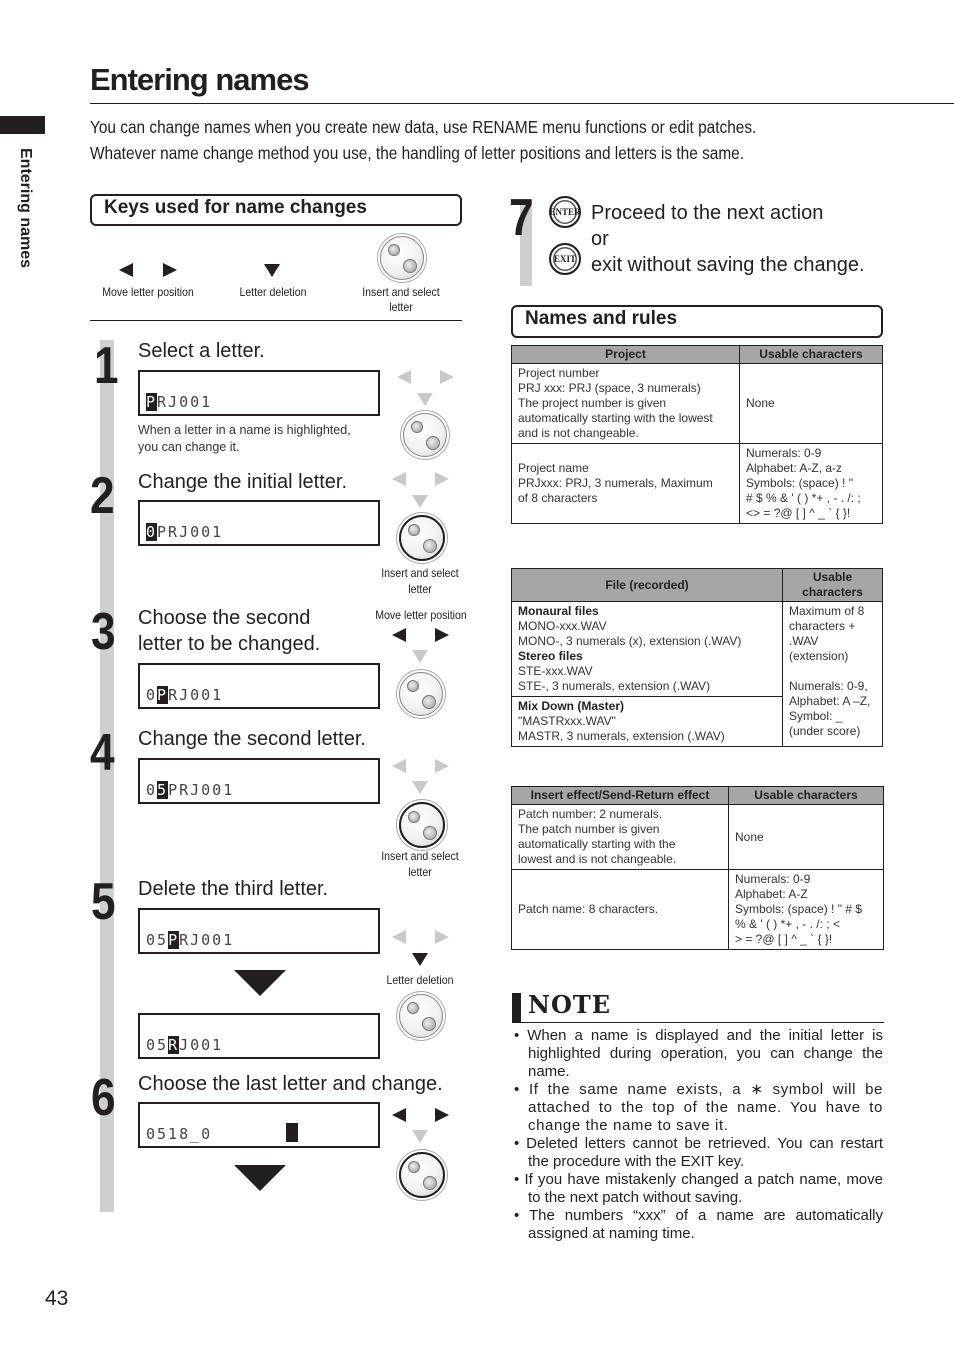  I want to click on note-marker, so click(516, 1007).